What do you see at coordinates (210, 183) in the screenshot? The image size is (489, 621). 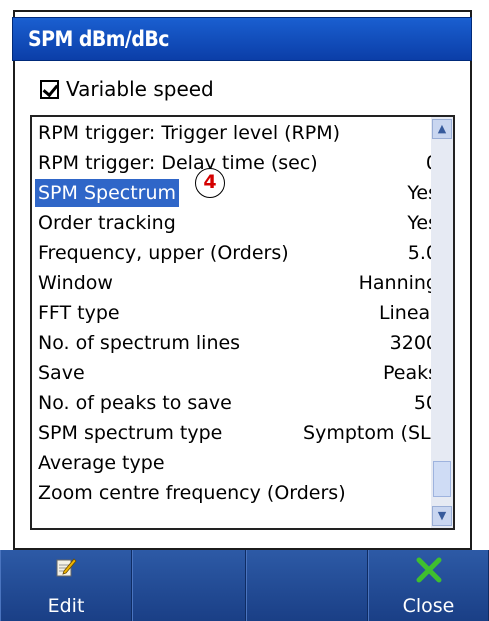 I see `callout-number-badge: 4` at bounding box center [210, 183].